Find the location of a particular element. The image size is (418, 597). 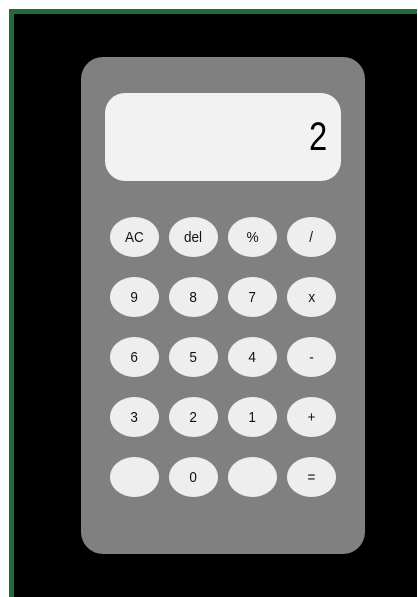

equals-button: = is located at coordinates (311, 477).